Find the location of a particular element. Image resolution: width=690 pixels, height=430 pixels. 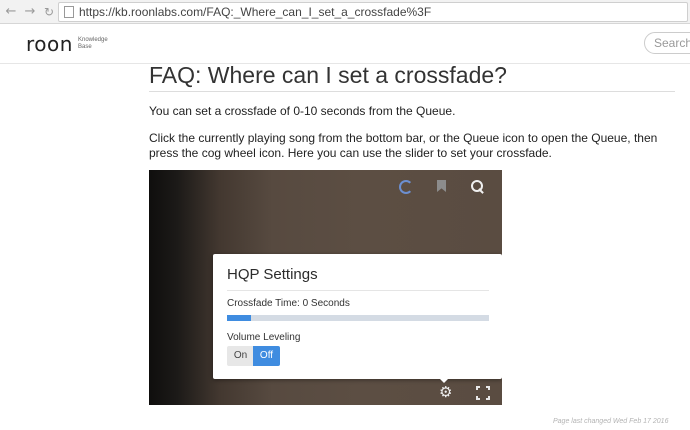

crossfade-slider-fill is located at coordinates (239, 318).